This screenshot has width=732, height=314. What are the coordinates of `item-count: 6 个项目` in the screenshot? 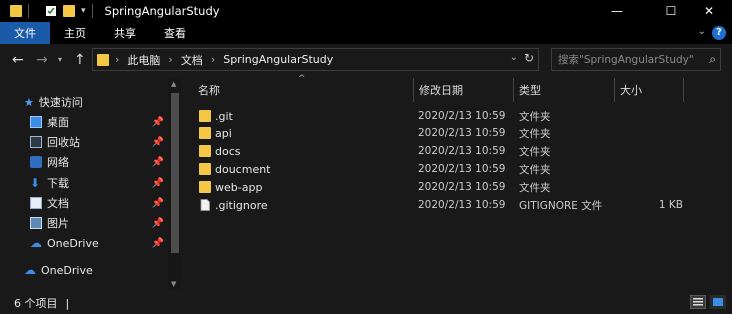 It's located at (36, 303).